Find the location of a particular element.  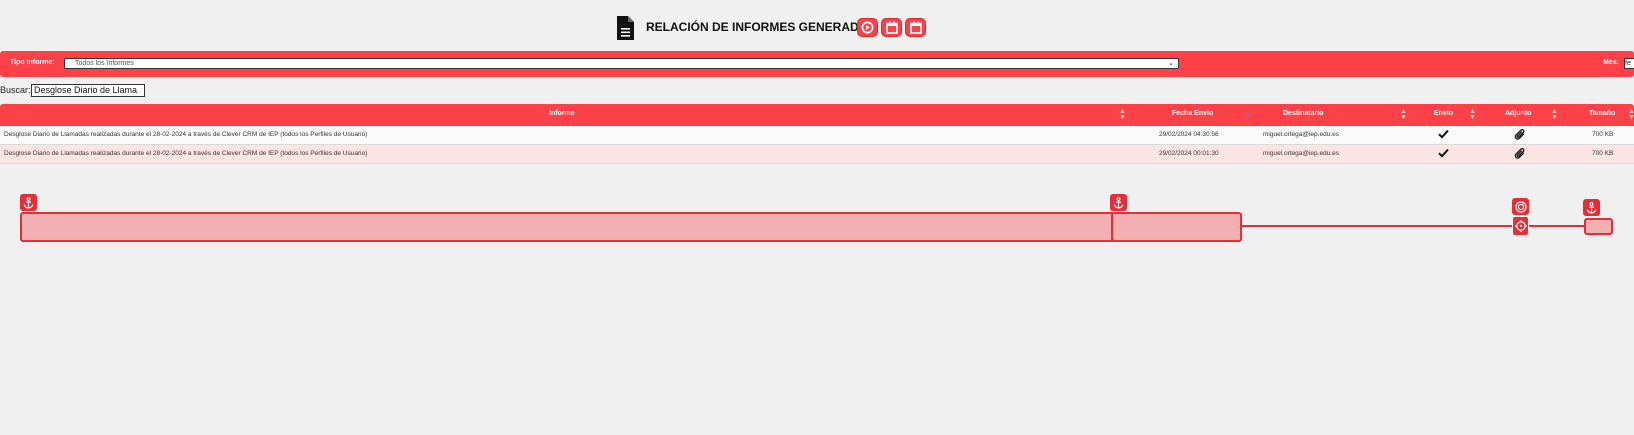

play-circle-icon is located at coordinates (867, 27).